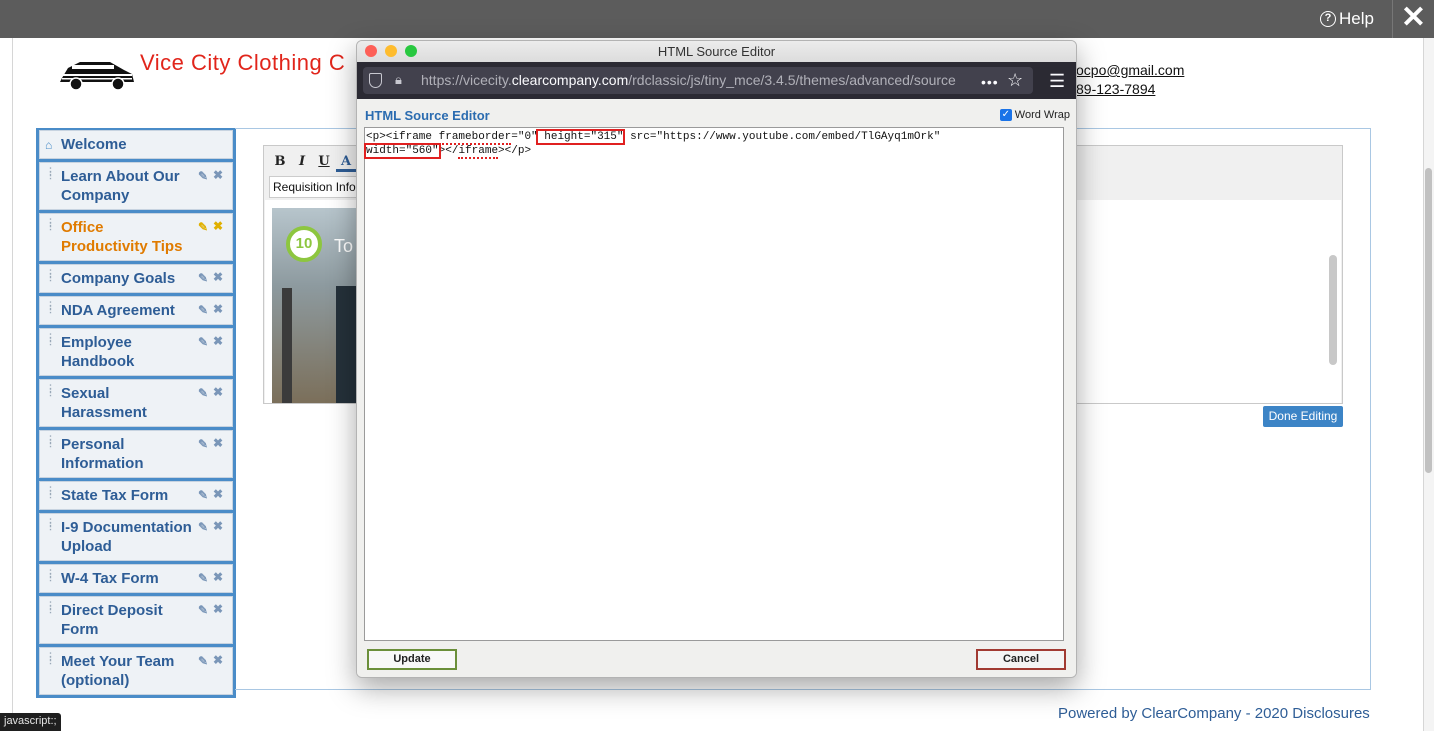 This screenshot has height=731, width=1434. What do you see at coordinates (302, 162) in the screenshot?
I see `italic-button: I` at bounding box center [302, 162].